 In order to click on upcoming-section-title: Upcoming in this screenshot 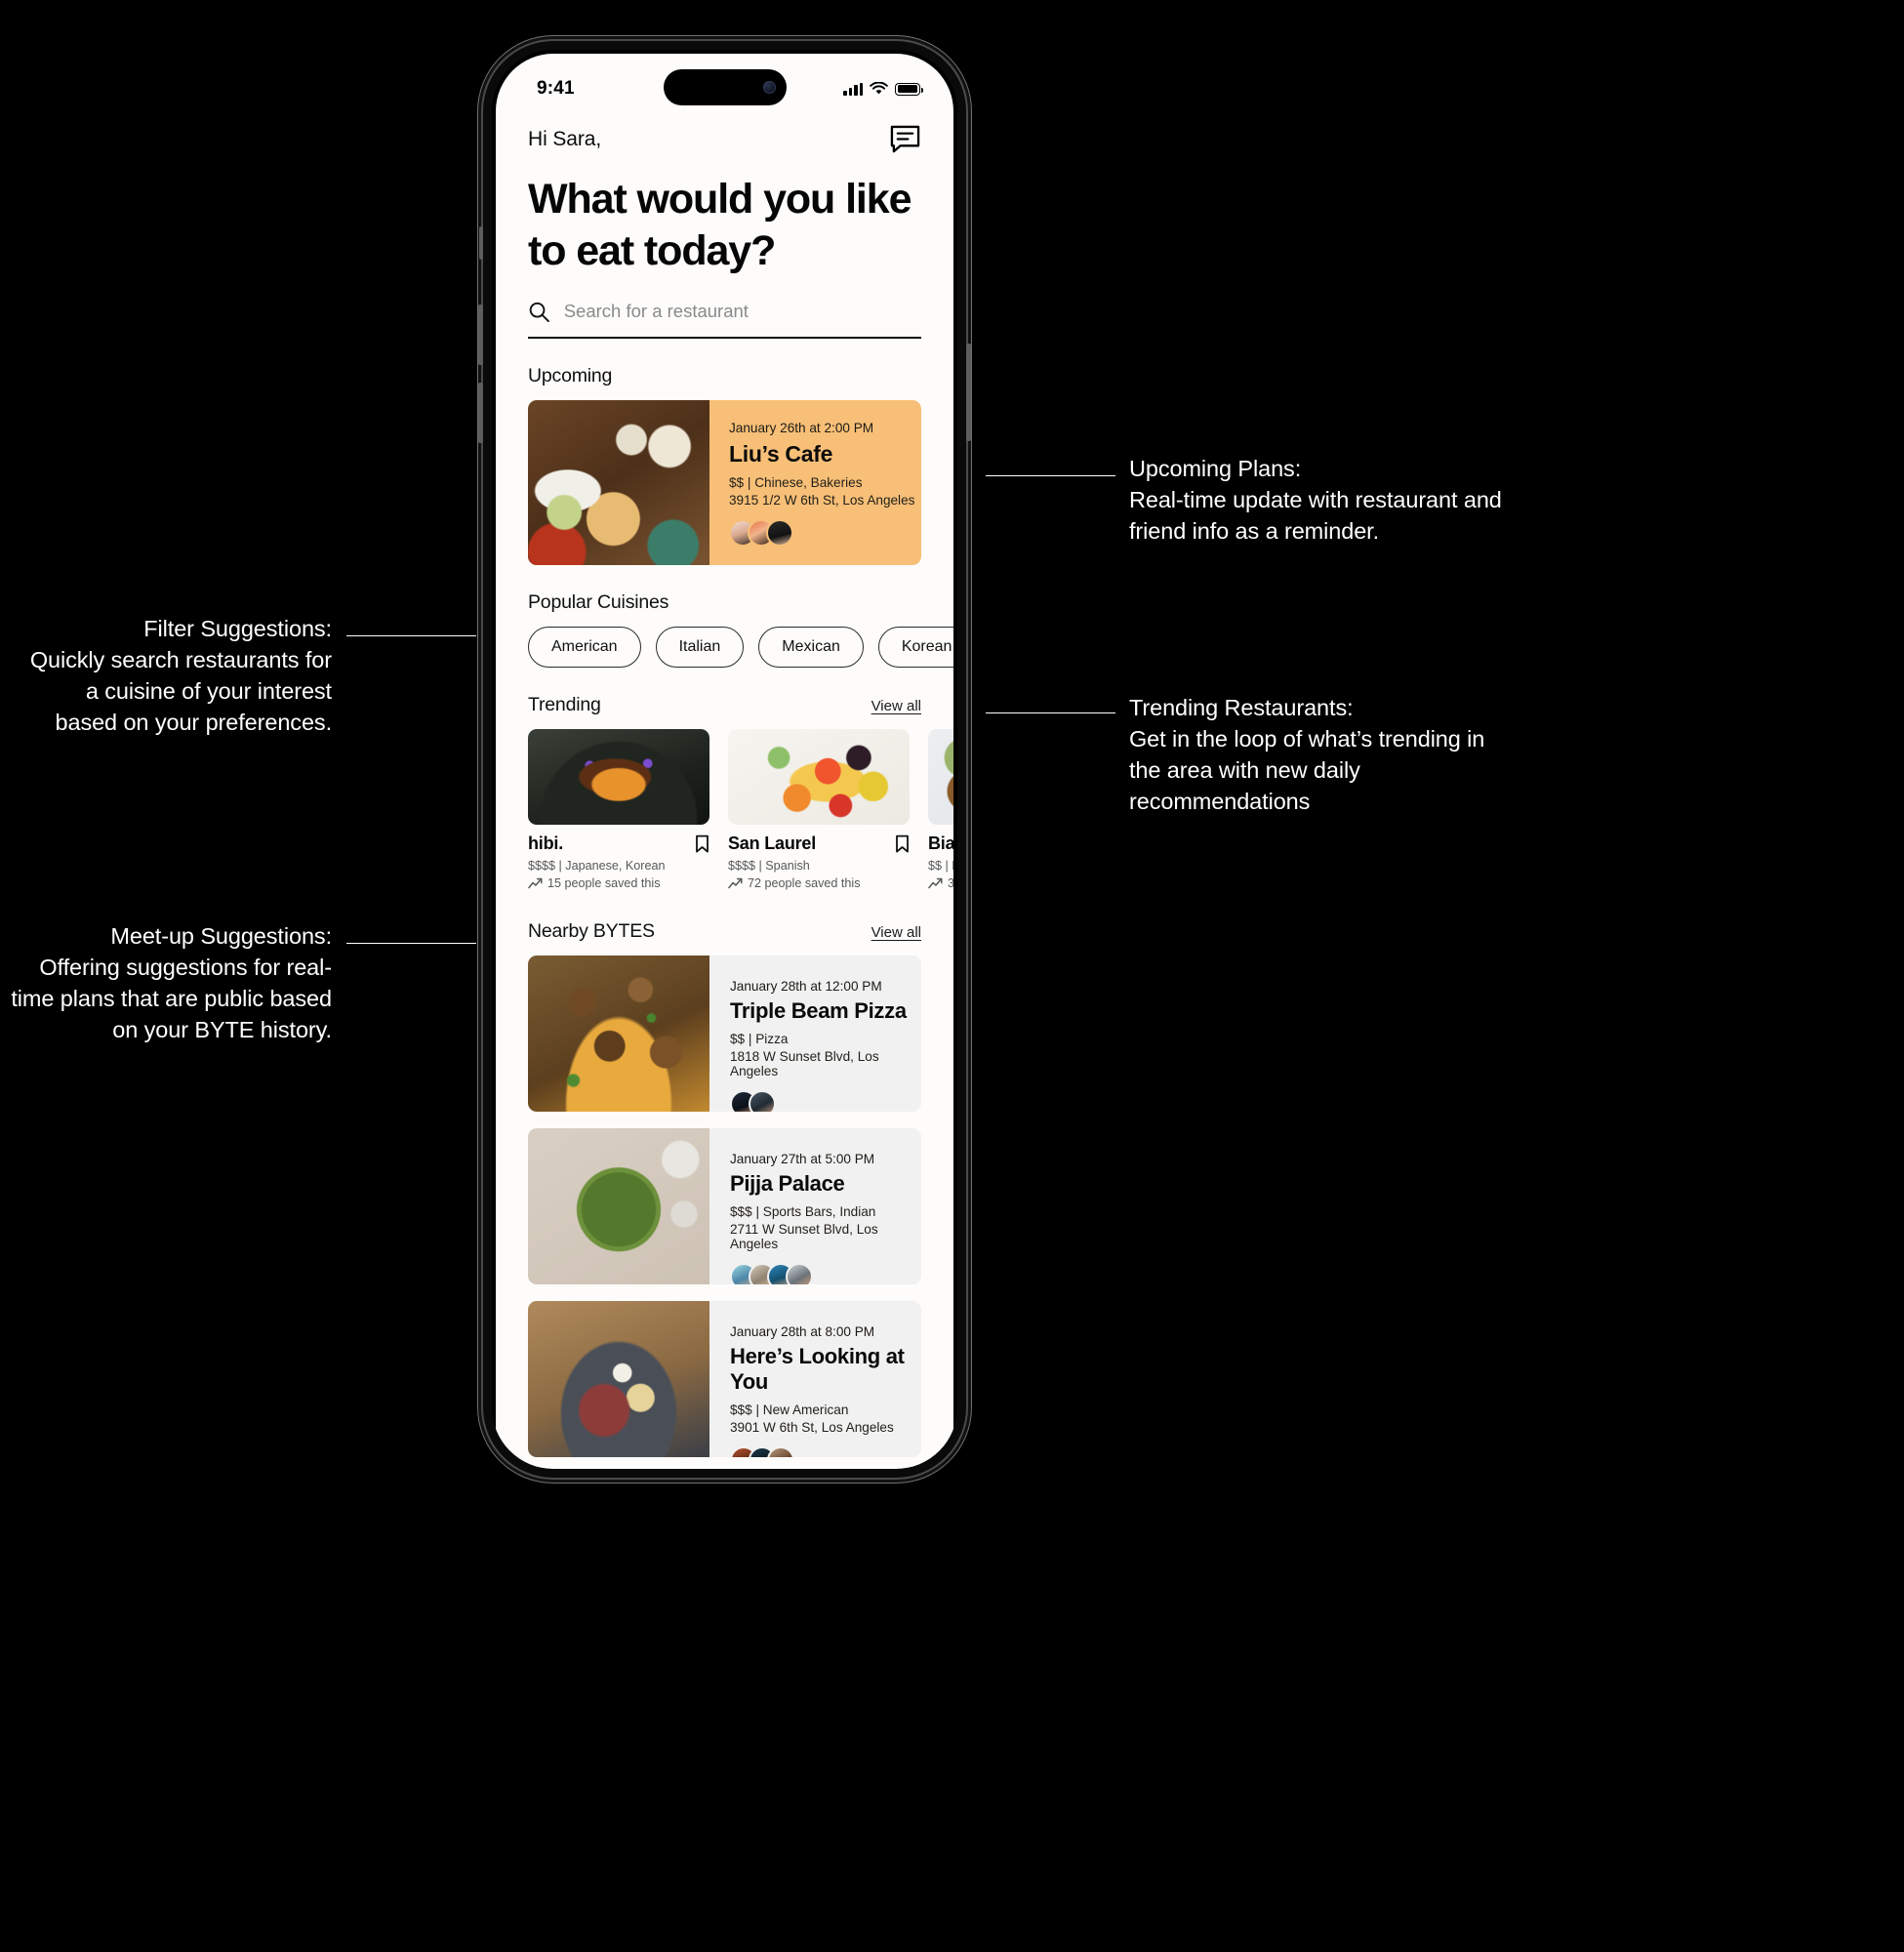, I will do `click(570, 375)`.